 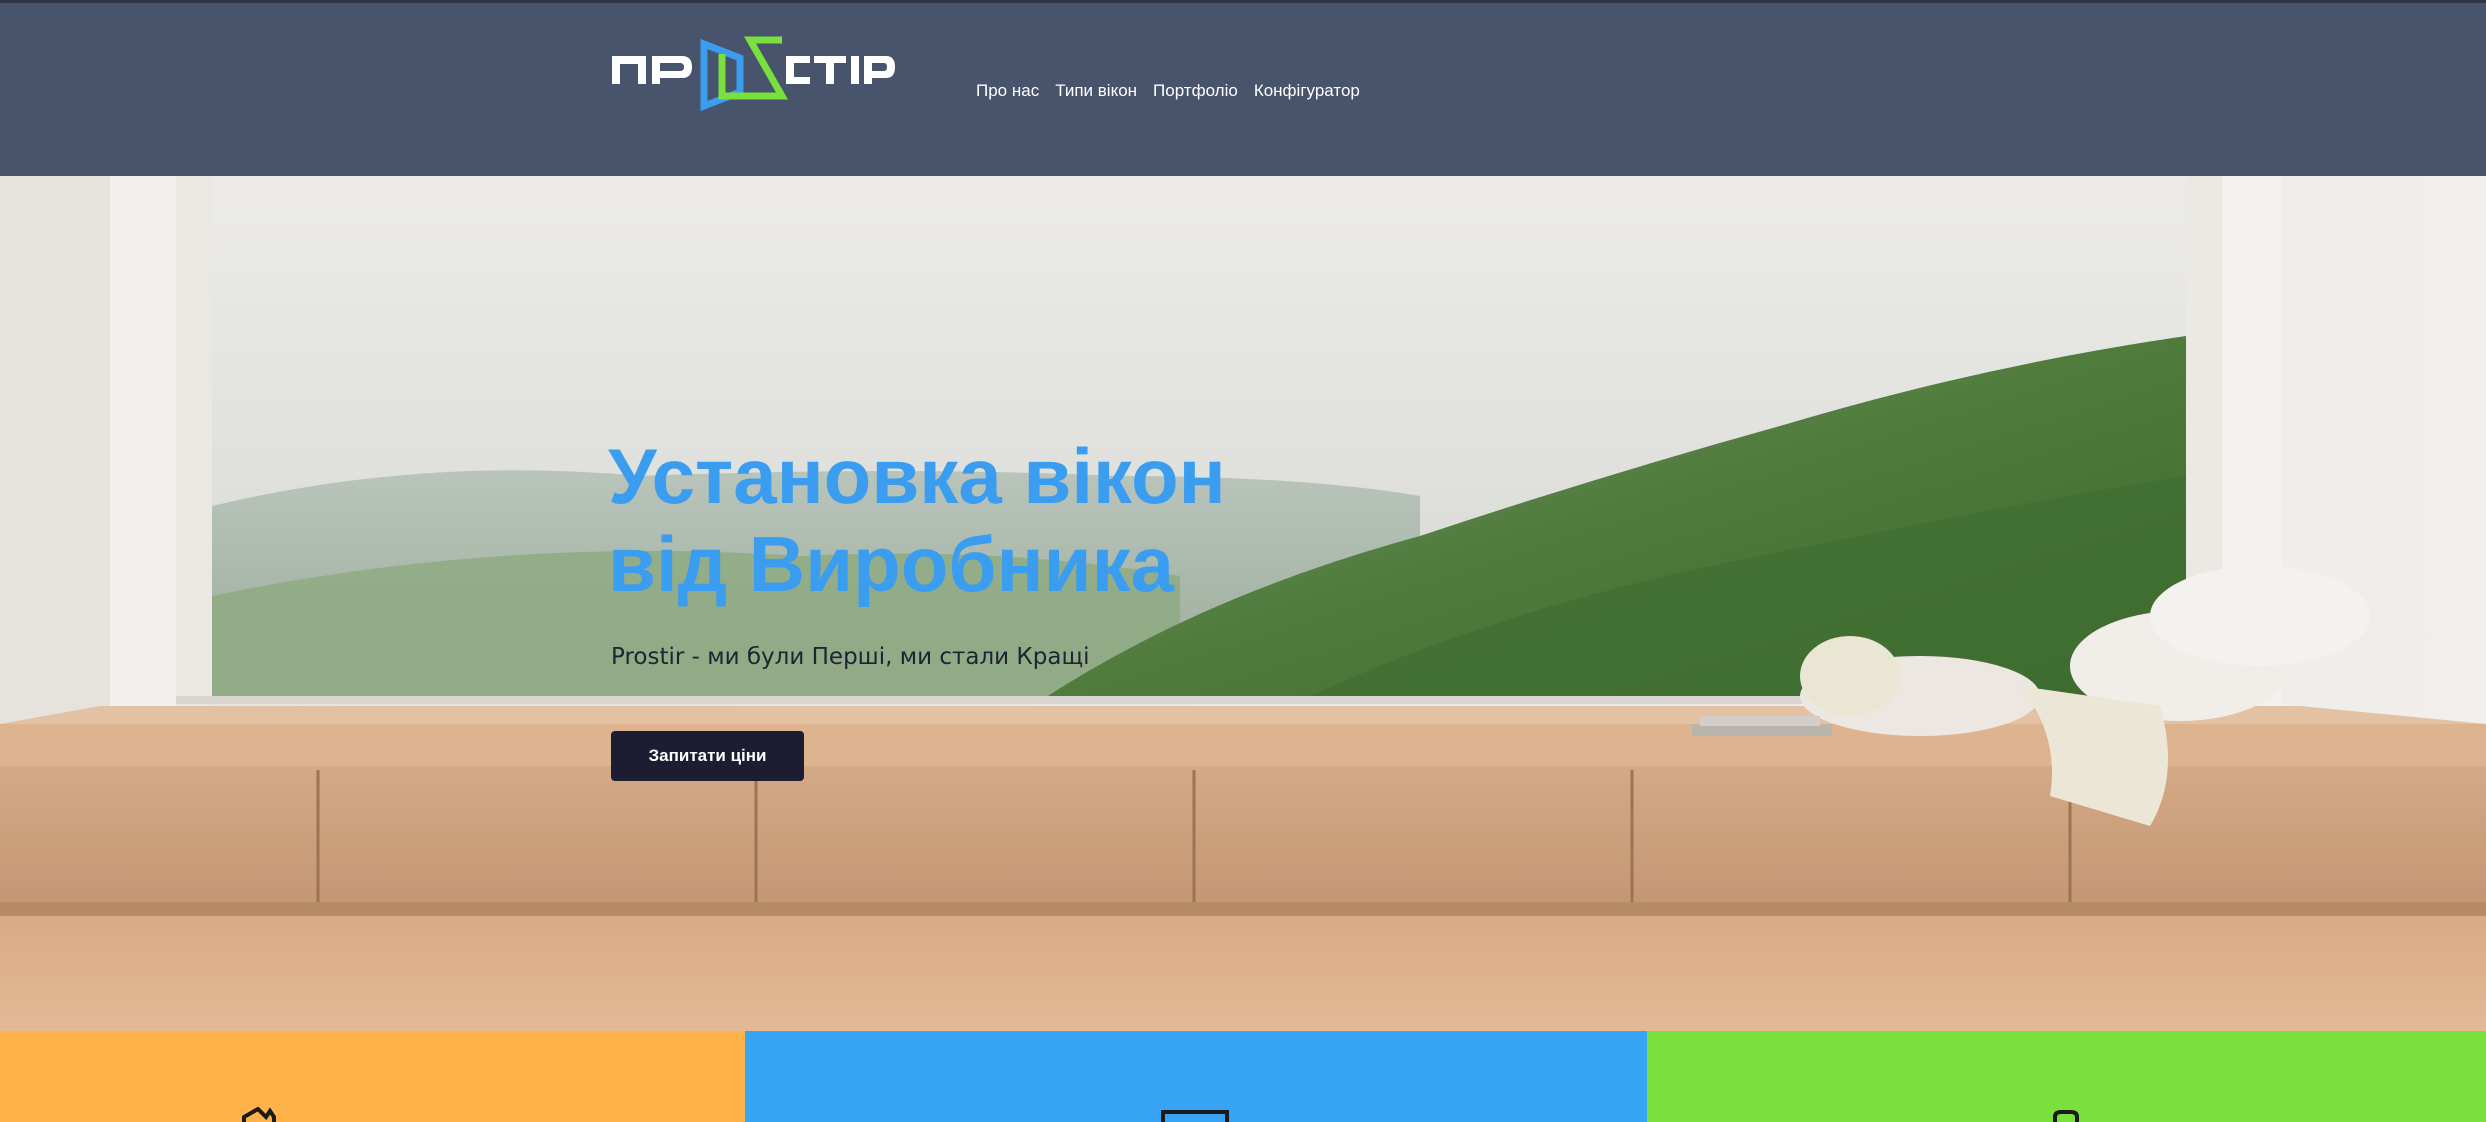 I want to click on nav-item-about: Про нас, so click(x=1007, y=91).